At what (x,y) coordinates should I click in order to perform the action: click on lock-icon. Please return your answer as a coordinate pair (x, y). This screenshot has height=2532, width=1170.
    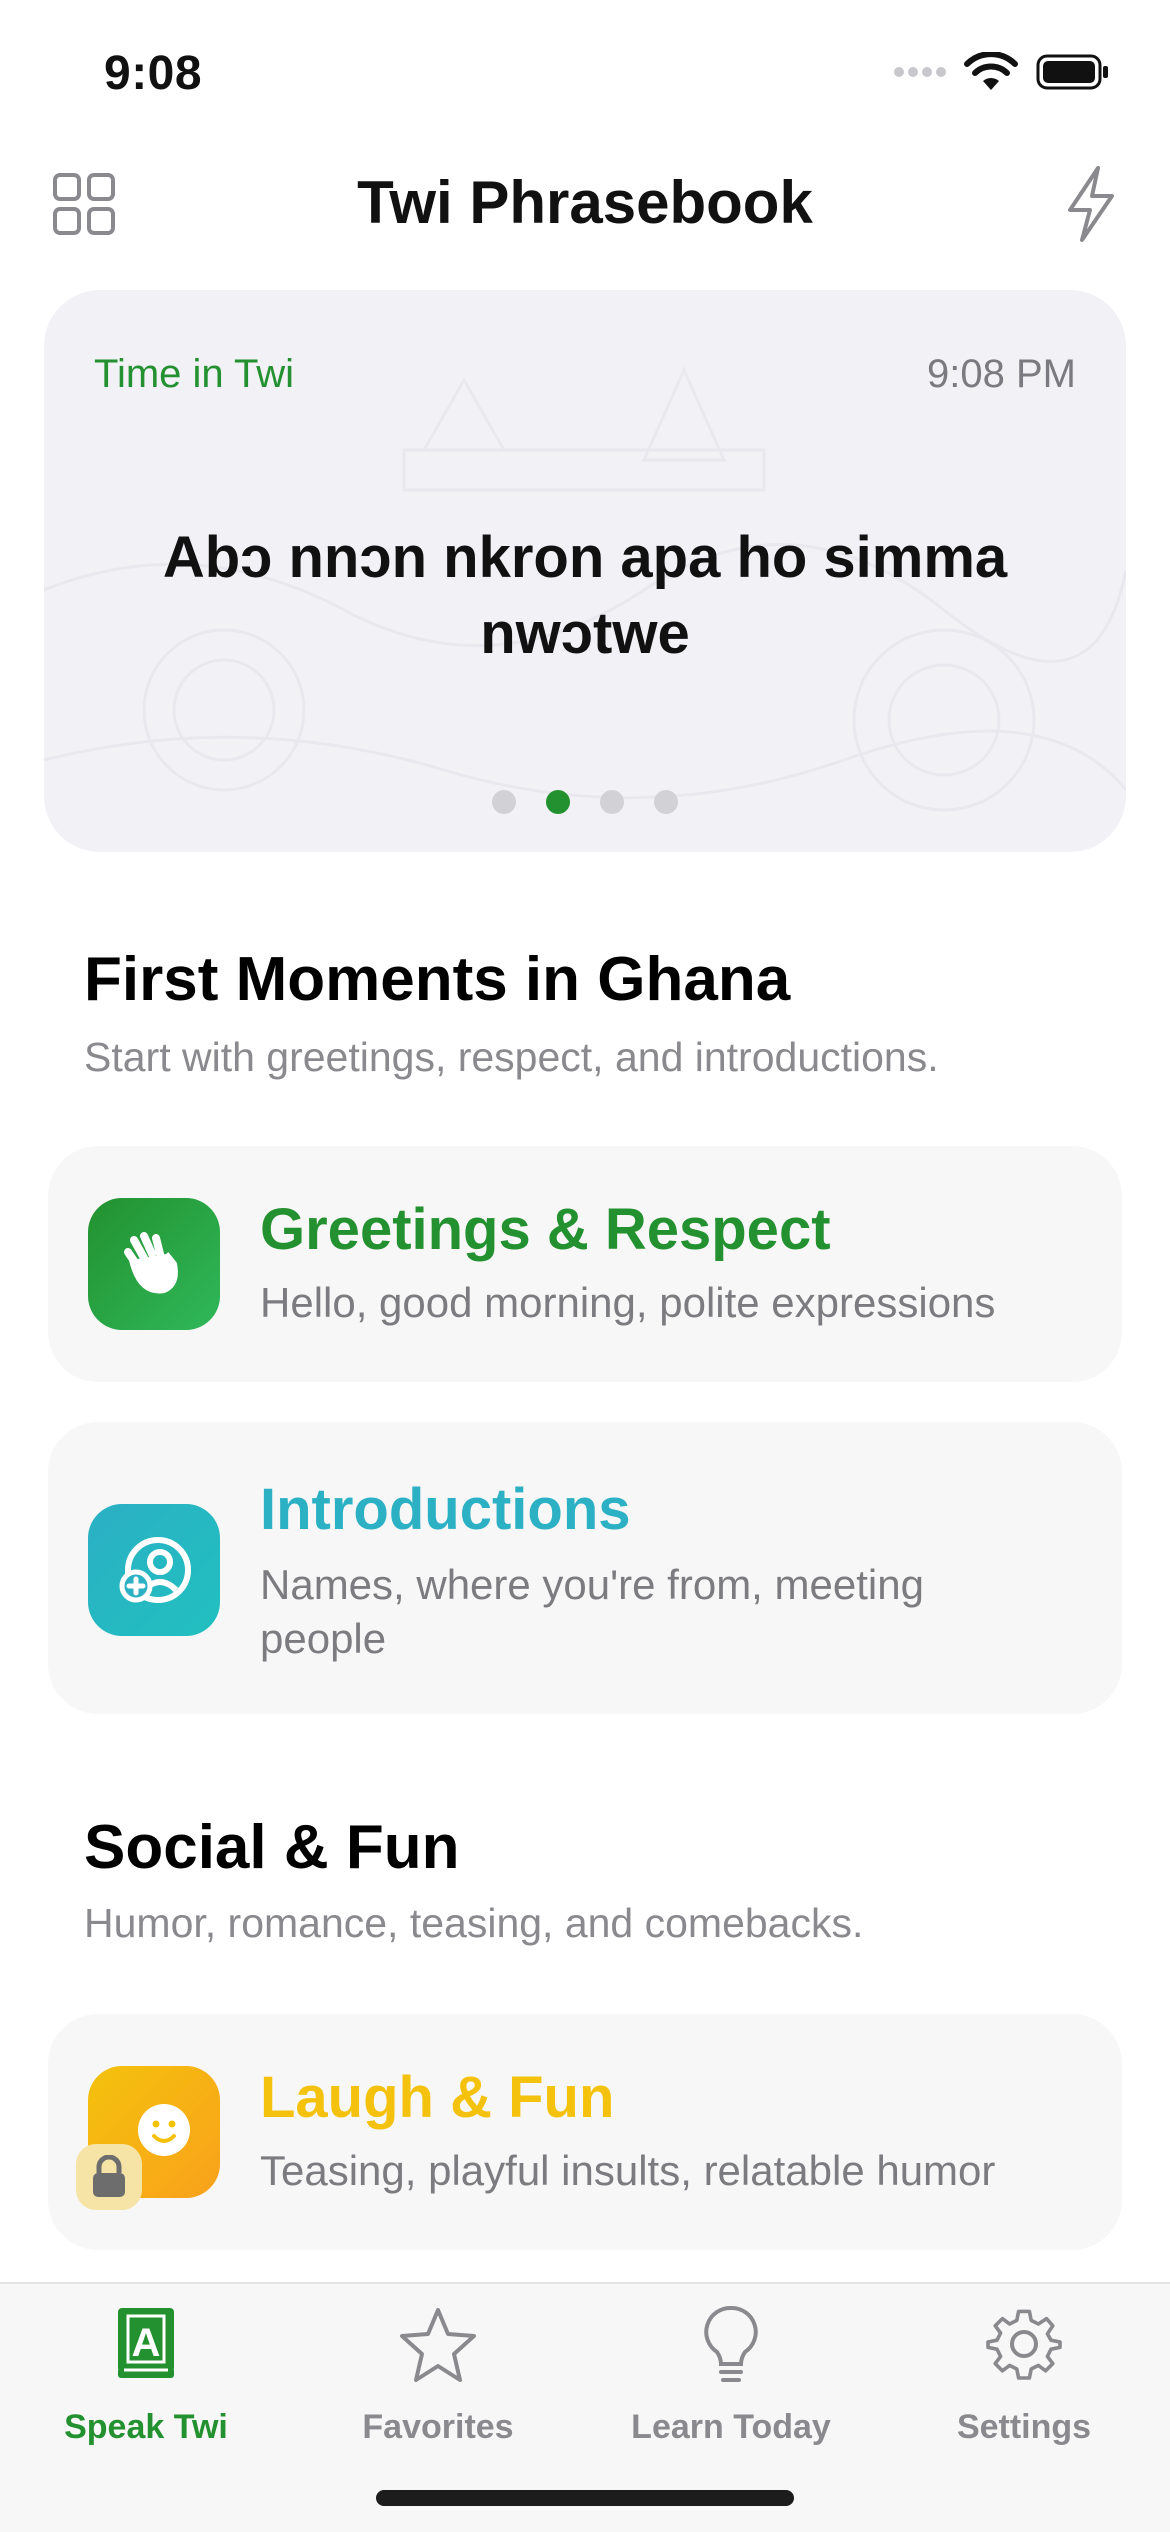
    Looking at the image, I should click on (109, 2177).